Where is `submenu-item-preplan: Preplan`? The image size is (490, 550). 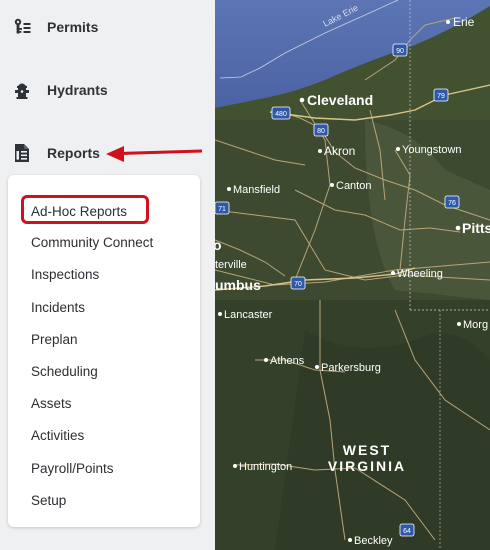
submenu-item-preplan: Preplan is located at coordinates (54, 340).